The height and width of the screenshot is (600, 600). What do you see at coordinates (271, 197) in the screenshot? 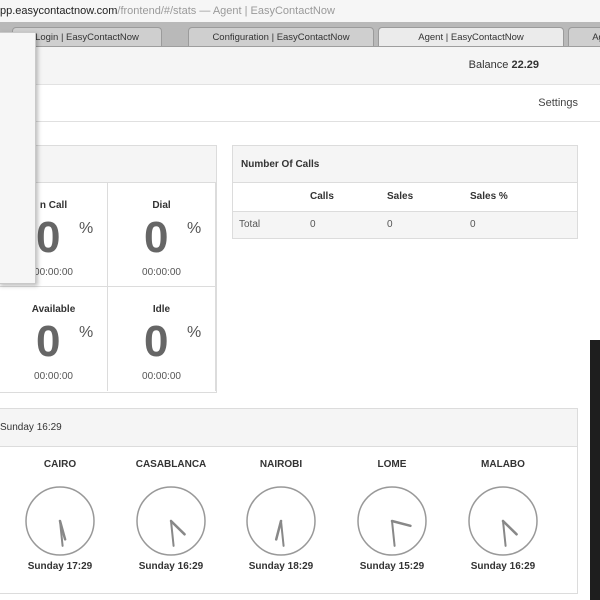
I see `column-header` at bounding box center [271, 197].